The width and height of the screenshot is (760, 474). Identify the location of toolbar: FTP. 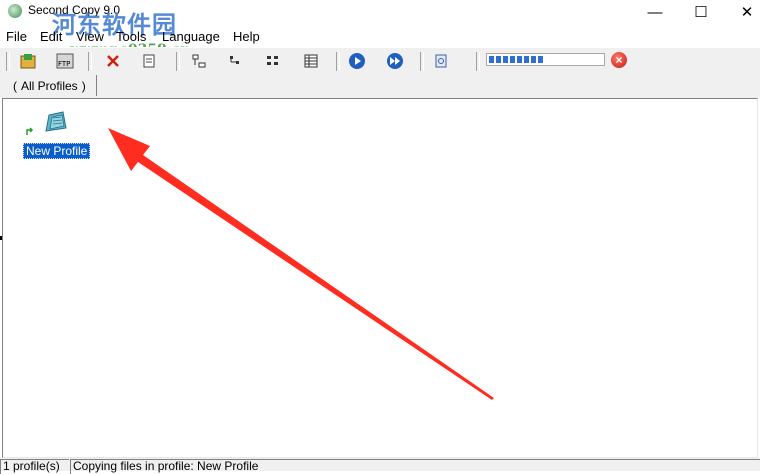
(380, 61).